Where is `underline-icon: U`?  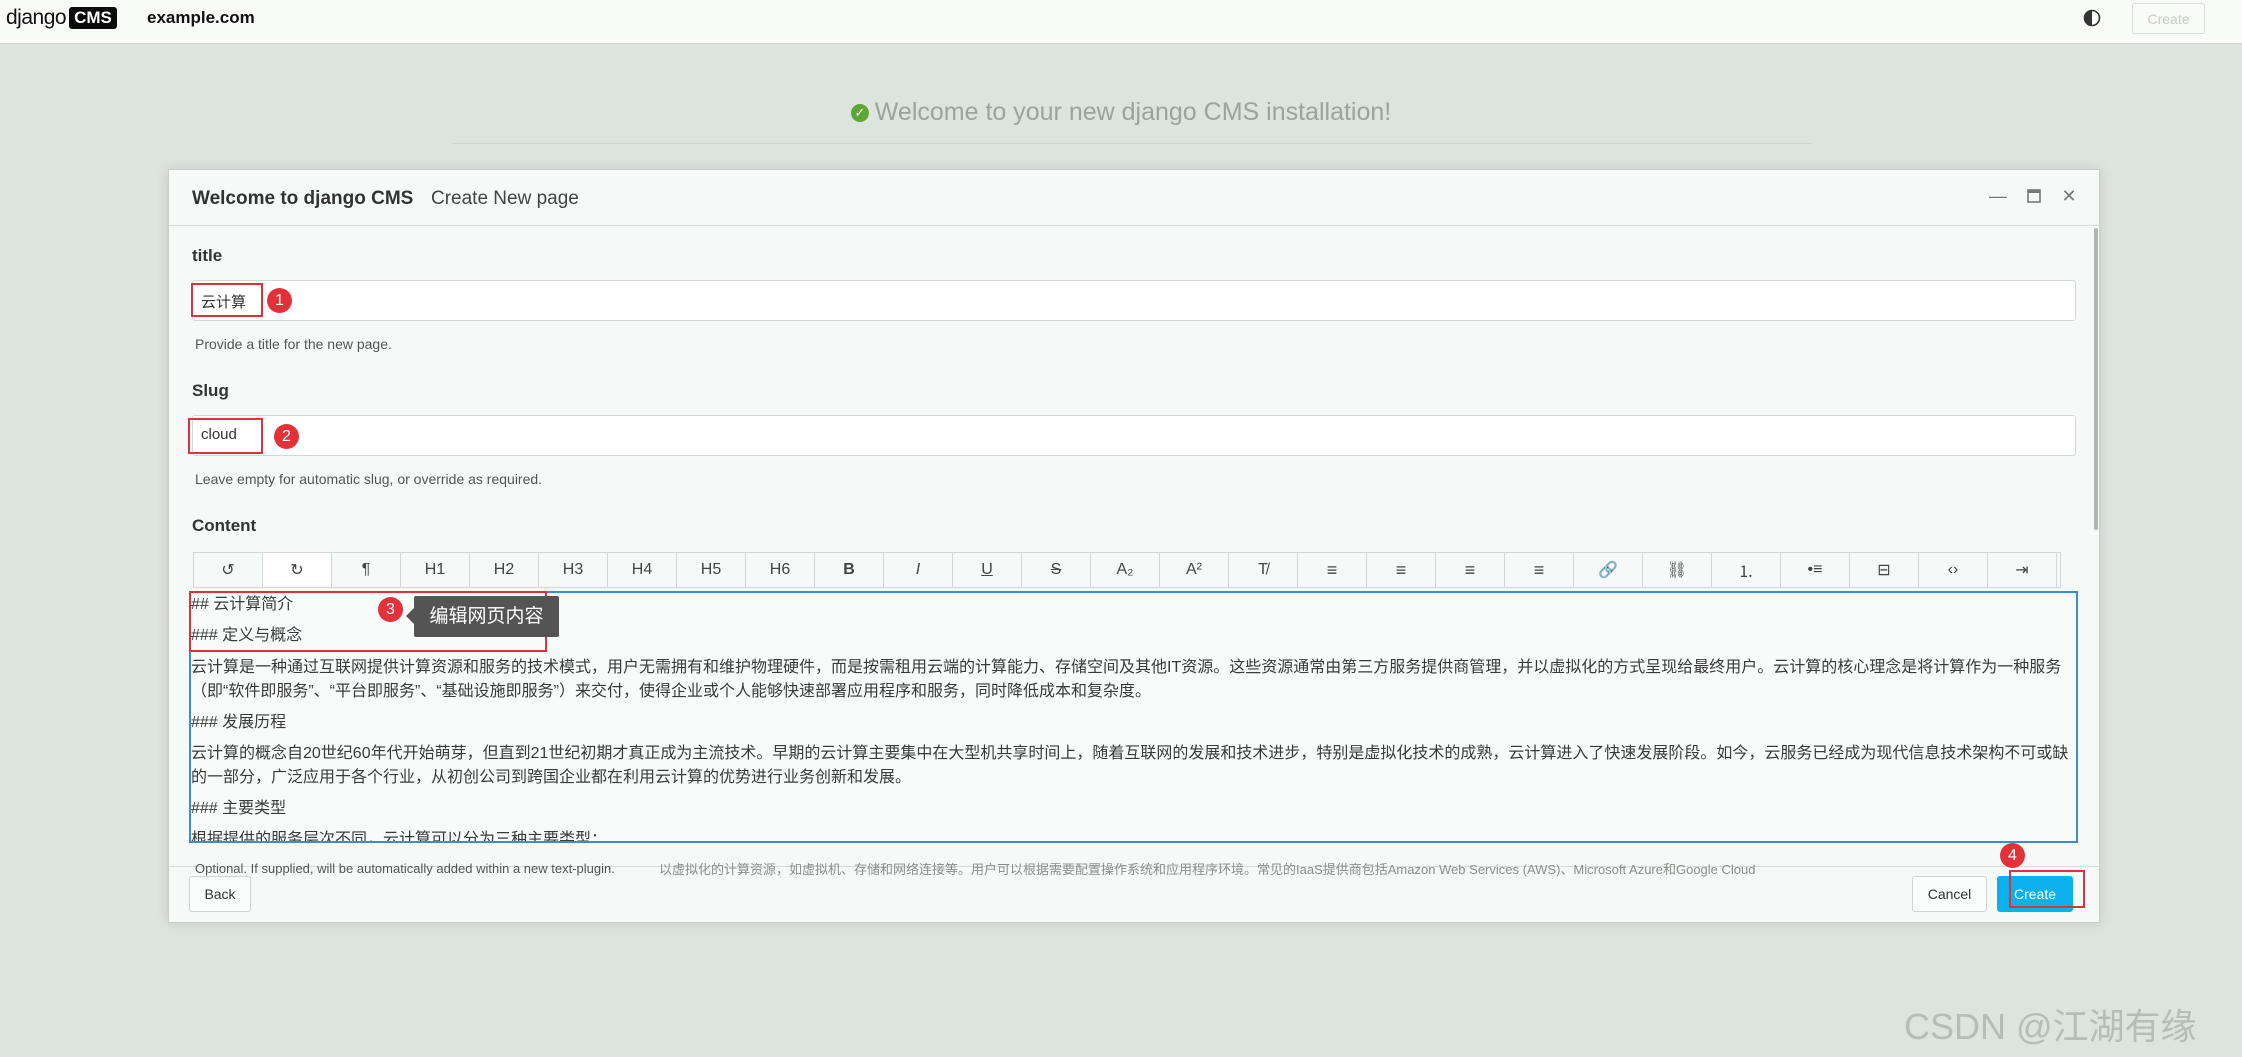
underline-icon: U is located at coordinates (987, 569).